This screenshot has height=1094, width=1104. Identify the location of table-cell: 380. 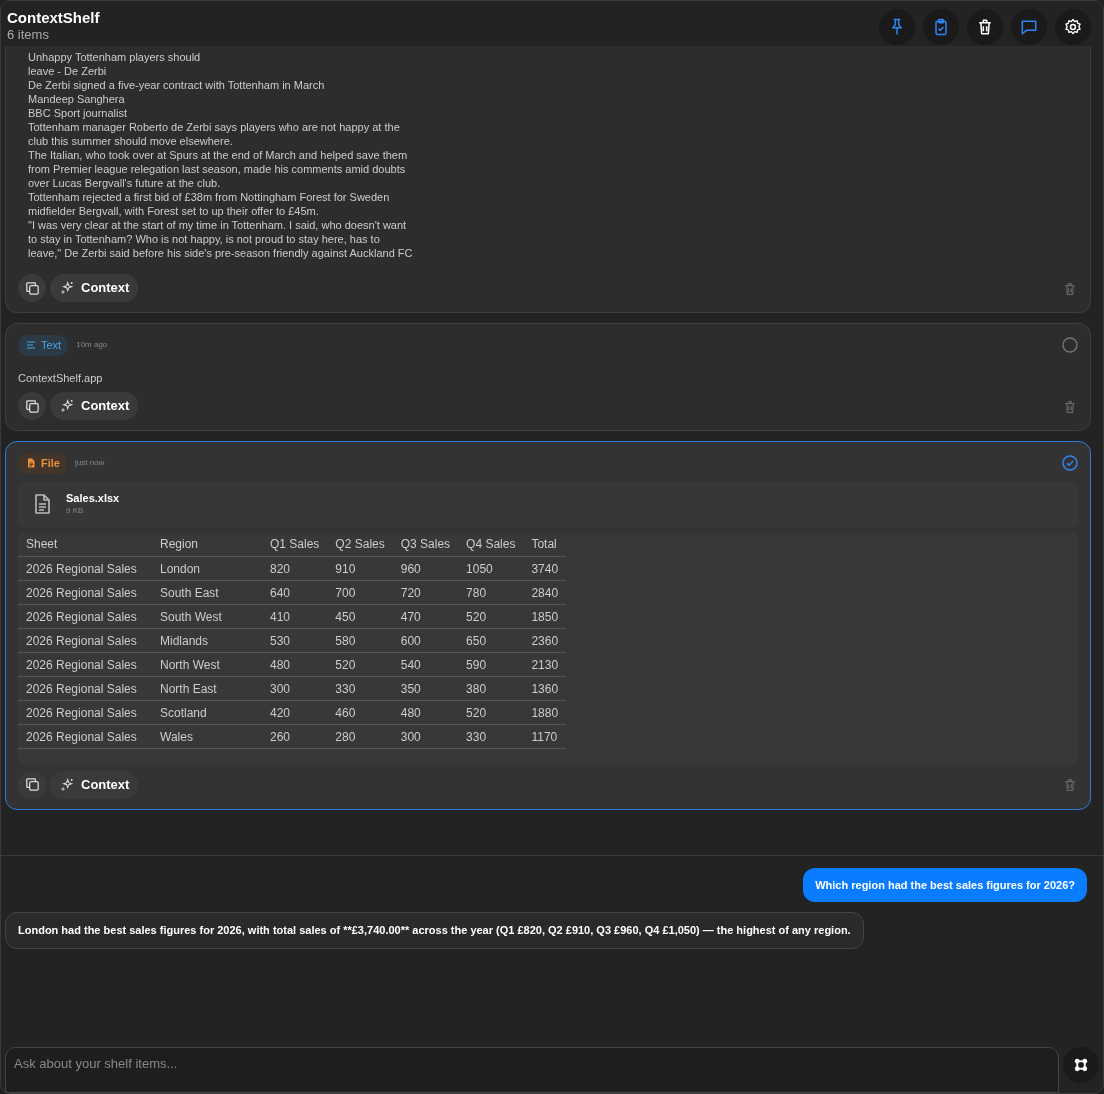
(491, 688).